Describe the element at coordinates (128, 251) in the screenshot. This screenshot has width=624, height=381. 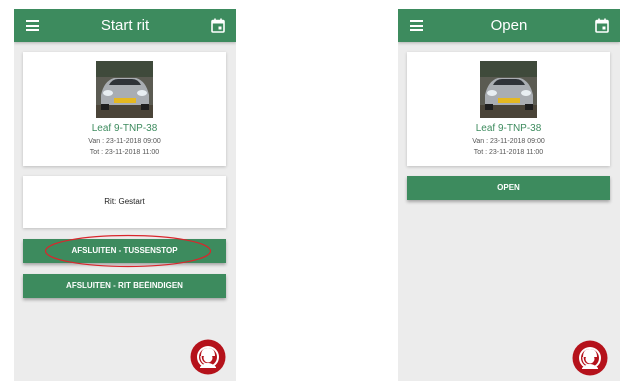
I see `annotation-ellipse` at that location.